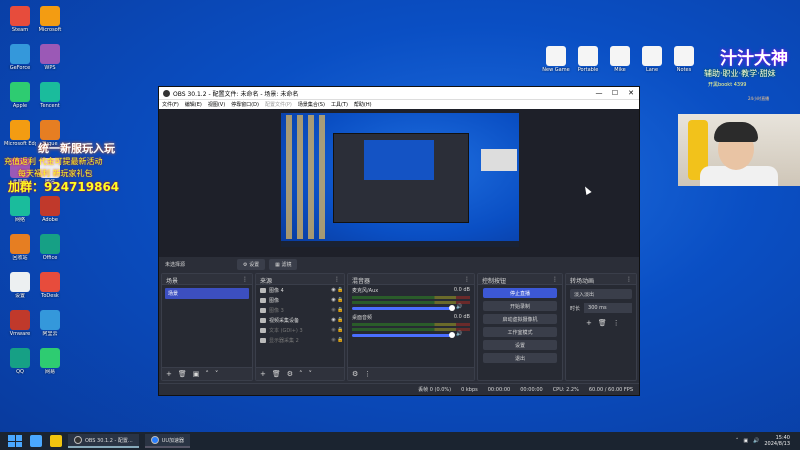 The width and height of the screenshot is (800, 450). Describe the element at coordinates (245, 104) in the screenshot. I see `menu-docks: 停靠窗口(D)` at that location.